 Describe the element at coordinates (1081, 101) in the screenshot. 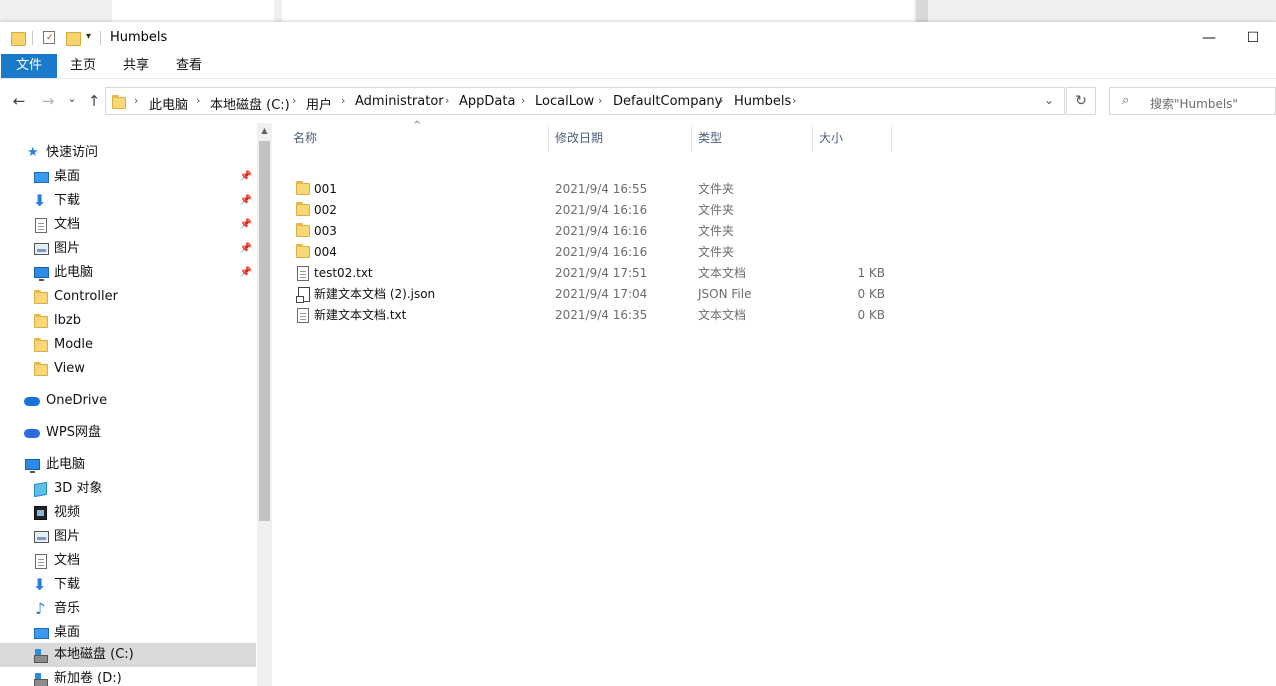

I see `refresh-button: ↻` at that location.